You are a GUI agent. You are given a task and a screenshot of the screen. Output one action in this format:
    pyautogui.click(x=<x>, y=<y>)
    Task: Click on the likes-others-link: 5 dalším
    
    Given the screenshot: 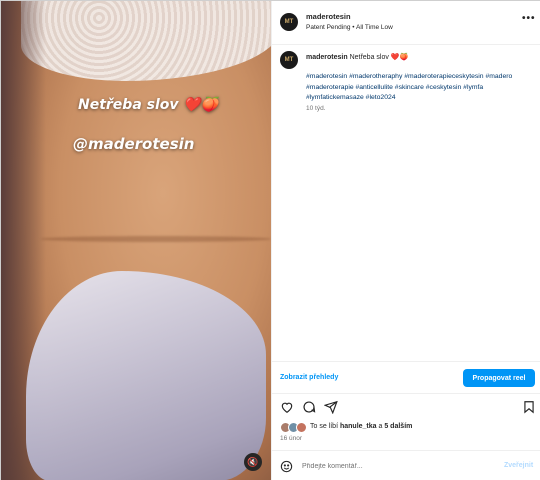 What is the action you would take?
    pyautogui.click(x=398, y=426)
    